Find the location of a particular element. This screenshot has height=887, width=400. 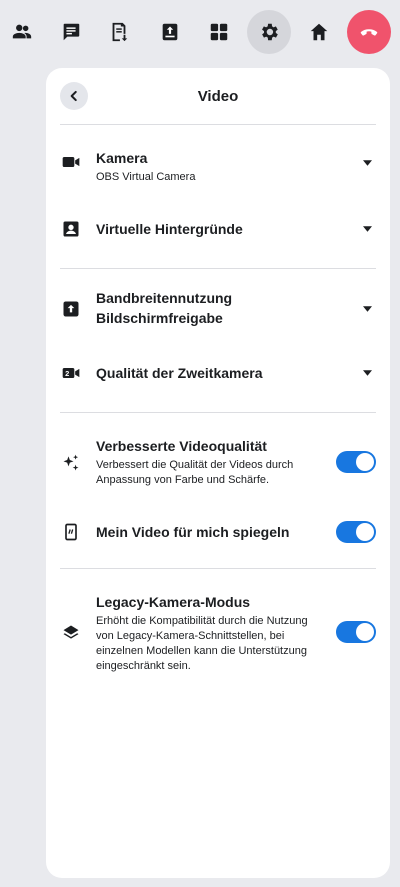

svg-text: 2 is located at coordinates (67, 373).